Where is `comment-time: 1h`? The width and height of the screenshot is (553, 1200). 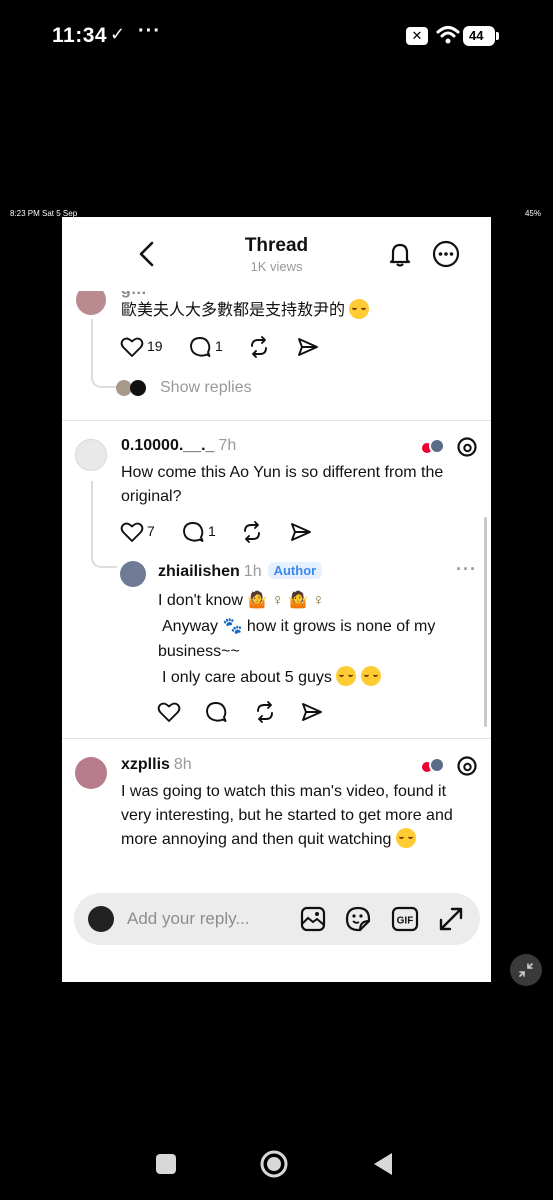 comment-time: 1h is located at coordinates (252, 571).